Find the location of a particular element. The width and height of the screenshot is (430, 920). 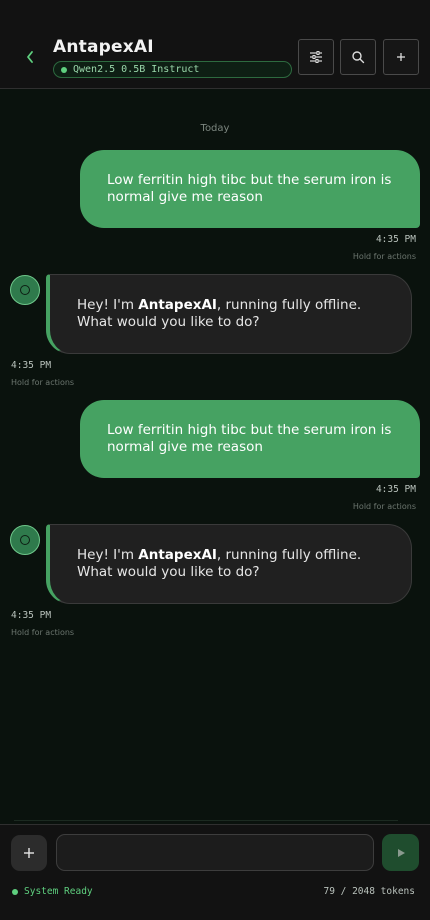

status-dot is located at coordinates (15, 891).